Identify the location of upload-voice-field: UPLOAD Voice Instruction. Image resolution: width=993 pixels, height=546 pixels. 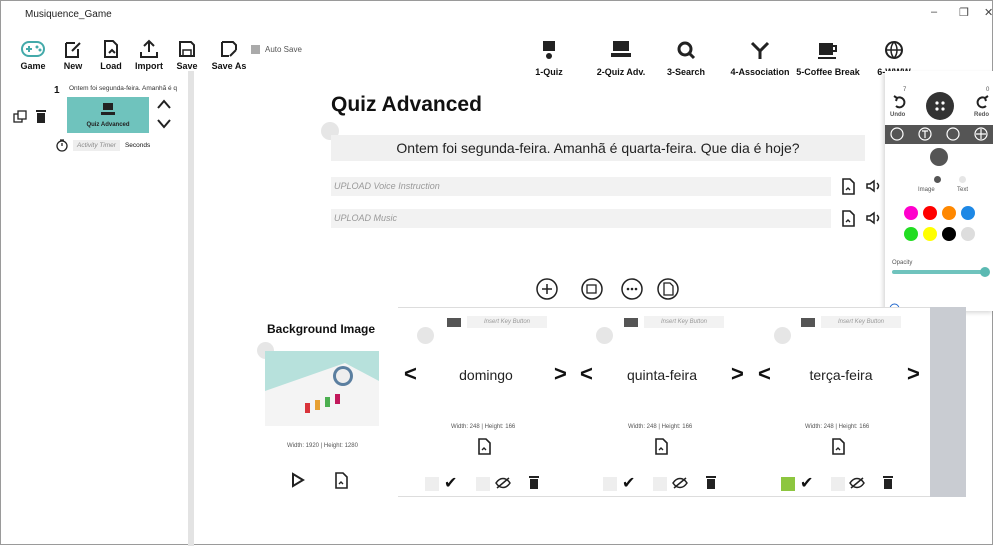
(581, 186).